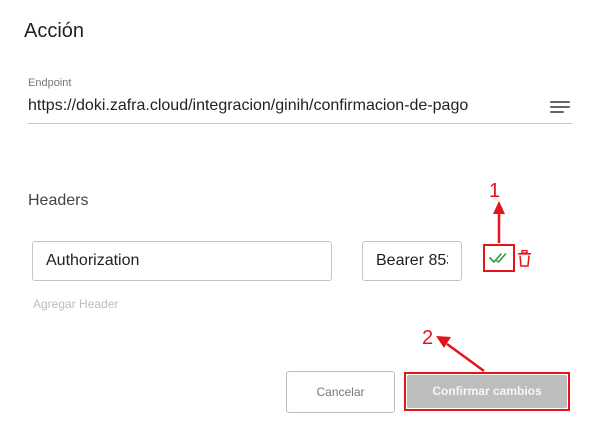 This screenshot has height=428, width=598. What do you see at coordinates (182, 261) in the screenshot?
I see `header-key-input` at bounding box center [182, 261].